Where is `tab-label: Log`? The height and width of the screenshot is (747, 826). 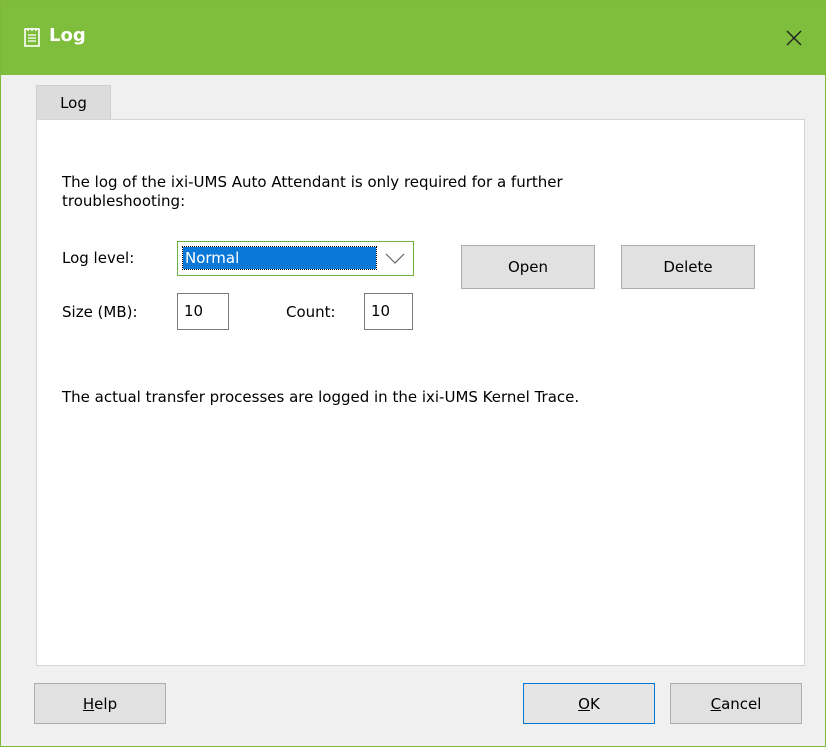
tab-label: Log is located at coordinates (73, 102).